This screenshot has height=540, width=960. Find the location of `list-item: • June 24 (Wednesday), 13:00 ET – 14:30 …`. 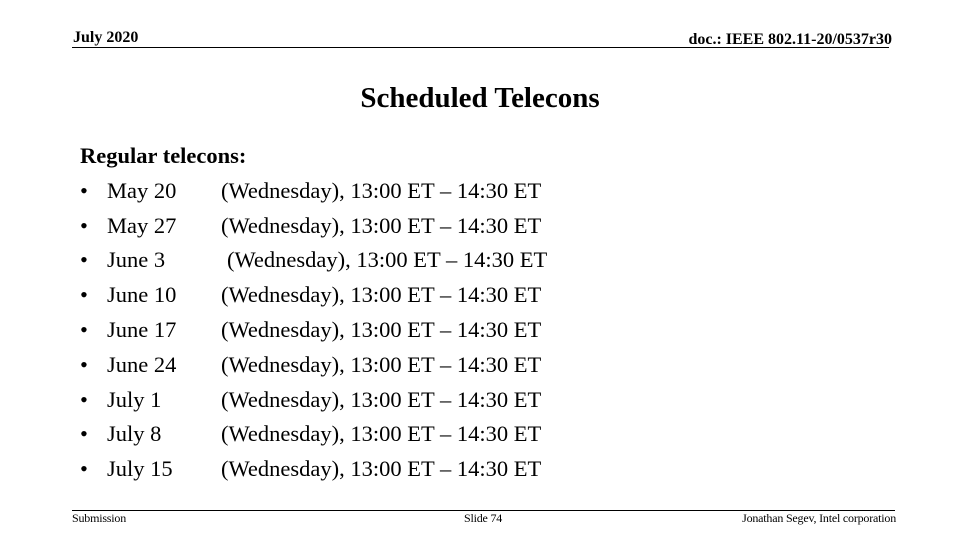

list-item: • June 24 (Wednesday), 13:00 ET – 14:30 … is located at coordinates (310, 365).